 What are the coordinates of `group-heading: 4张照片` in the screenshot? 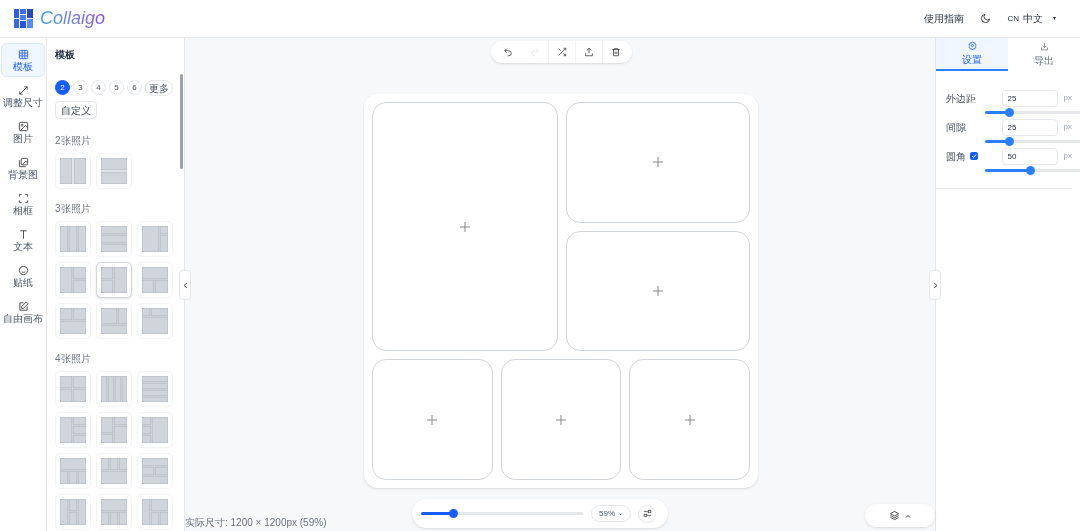 It's located at (73, 358).